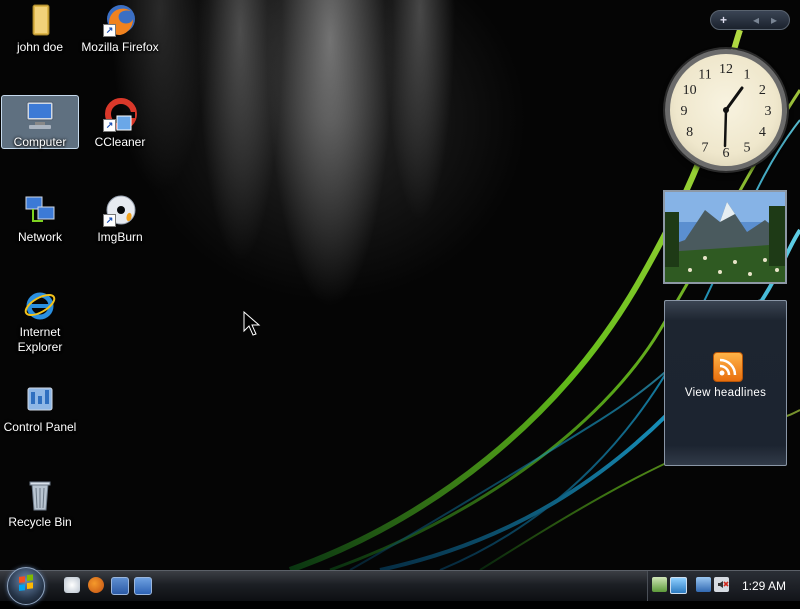 This screenshot has height=609, width=800. Describe the element at coordinates (734, 99) in the screenshot. I see `clock-hour-hand` at that location.